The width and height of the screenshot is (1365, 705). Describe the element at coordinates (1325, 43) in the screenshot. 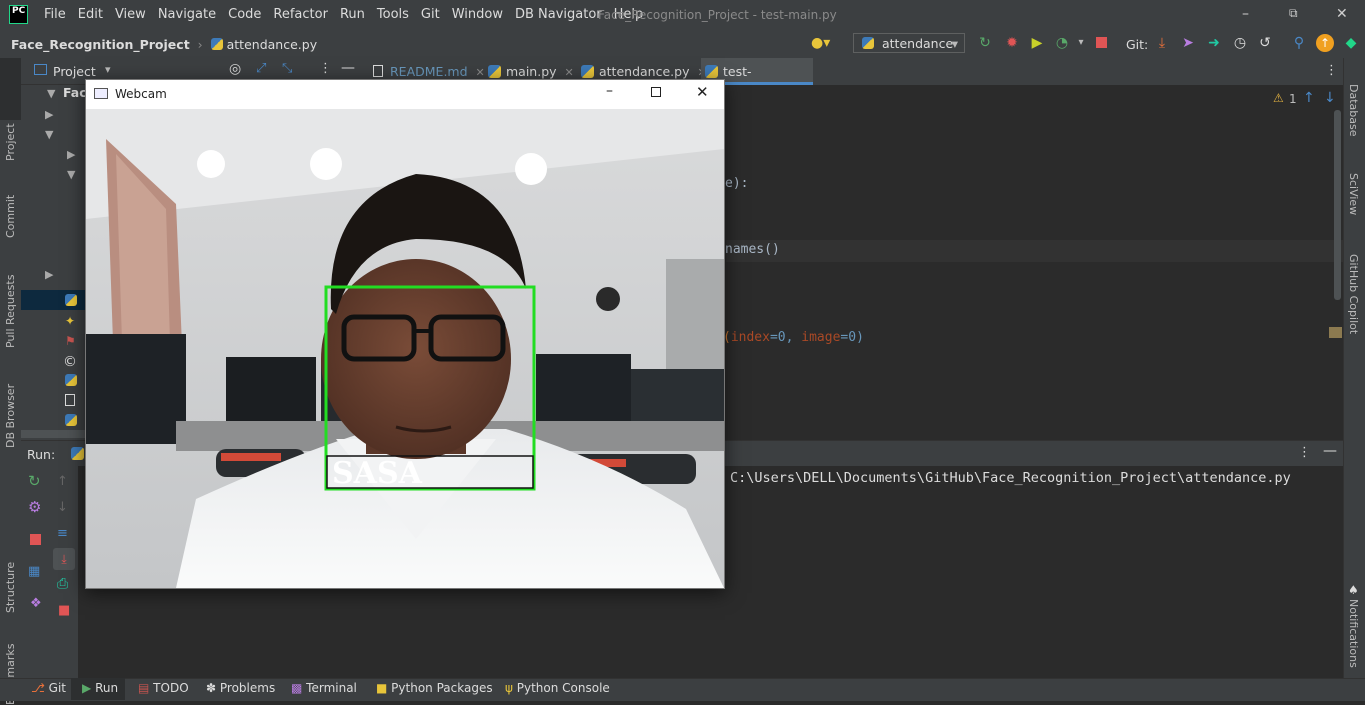

I see `update-icon: ↑` at that location.